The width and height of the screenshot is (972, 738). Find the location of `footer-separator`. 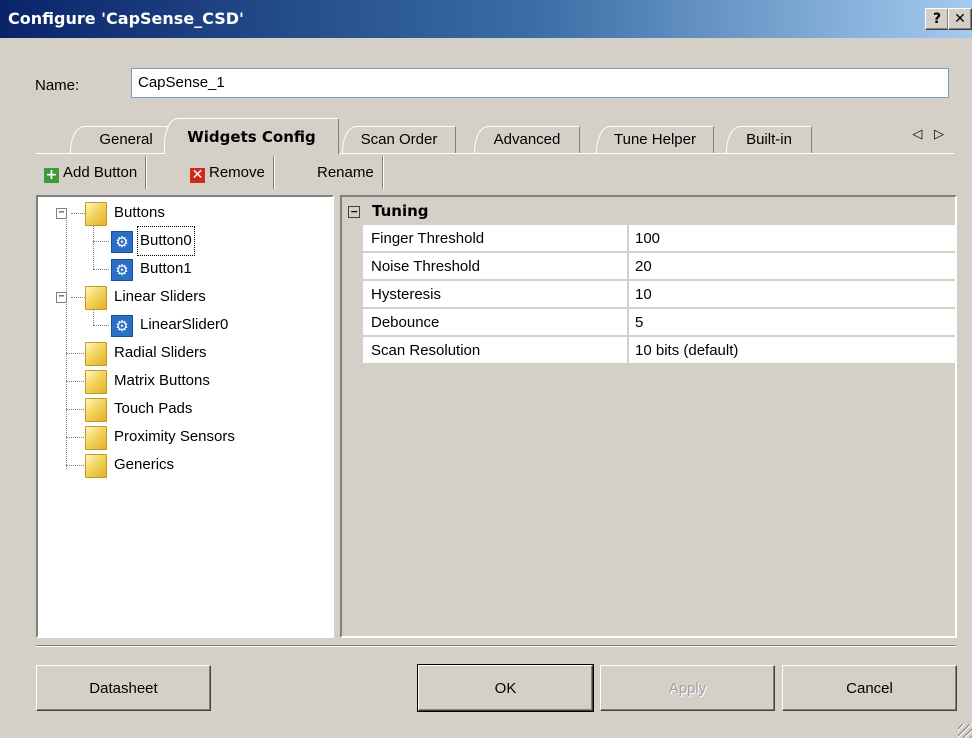

footer-separator is located at coordinates (496, 646).